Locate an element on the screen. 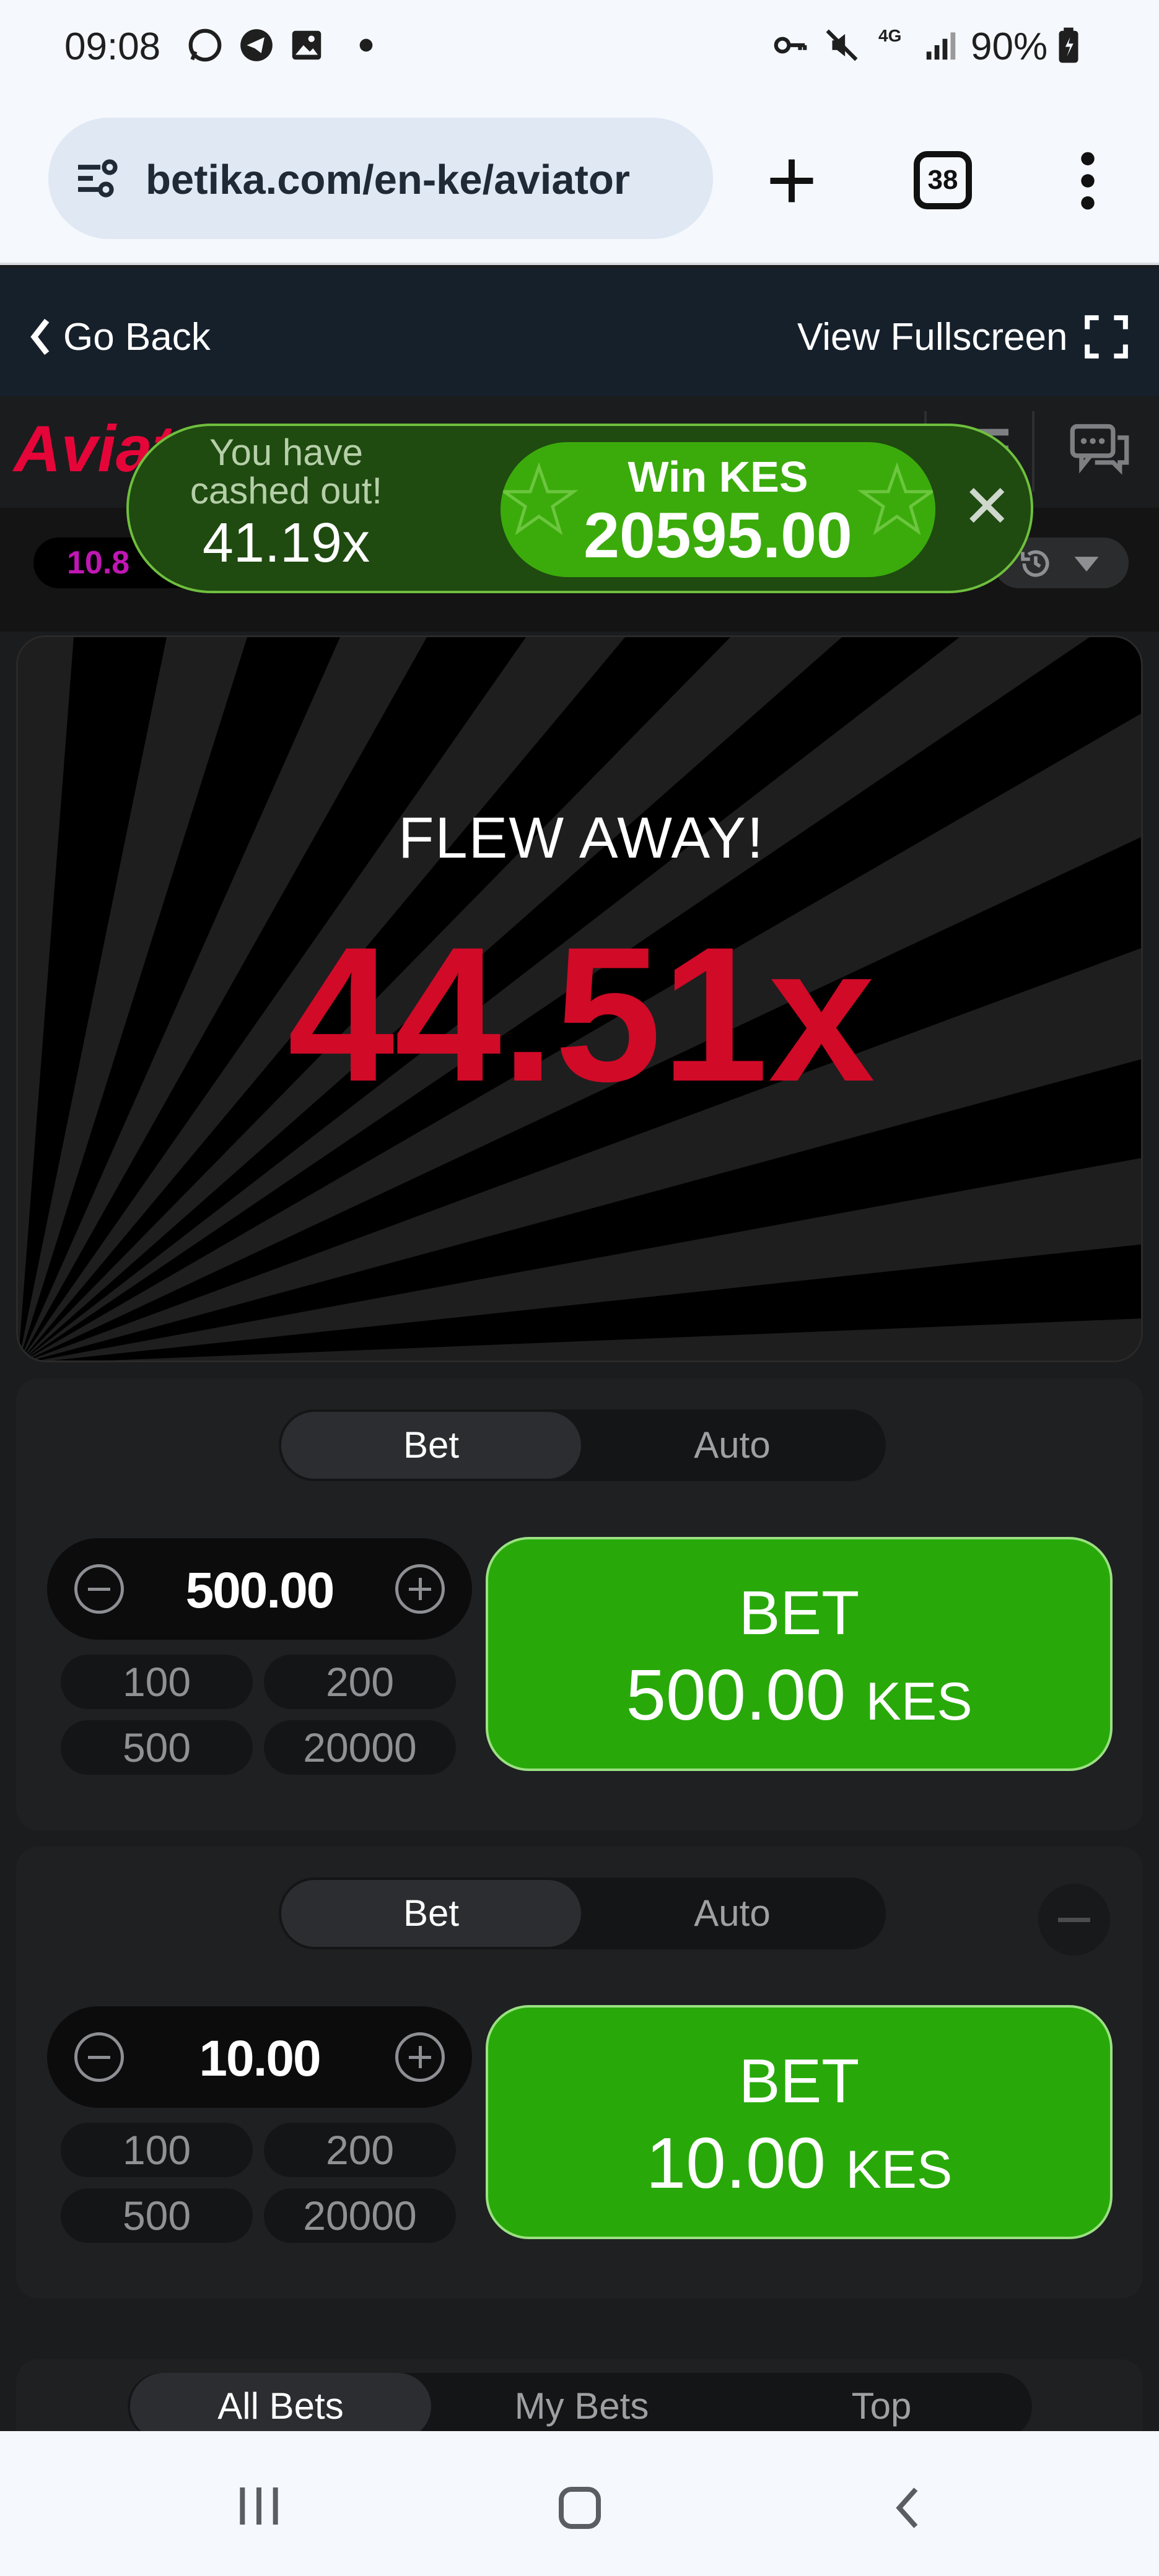 The height and width of the screenshot is (2576, 1159). round-status: FLEW AWAY! is located at coordinates (582, 837).